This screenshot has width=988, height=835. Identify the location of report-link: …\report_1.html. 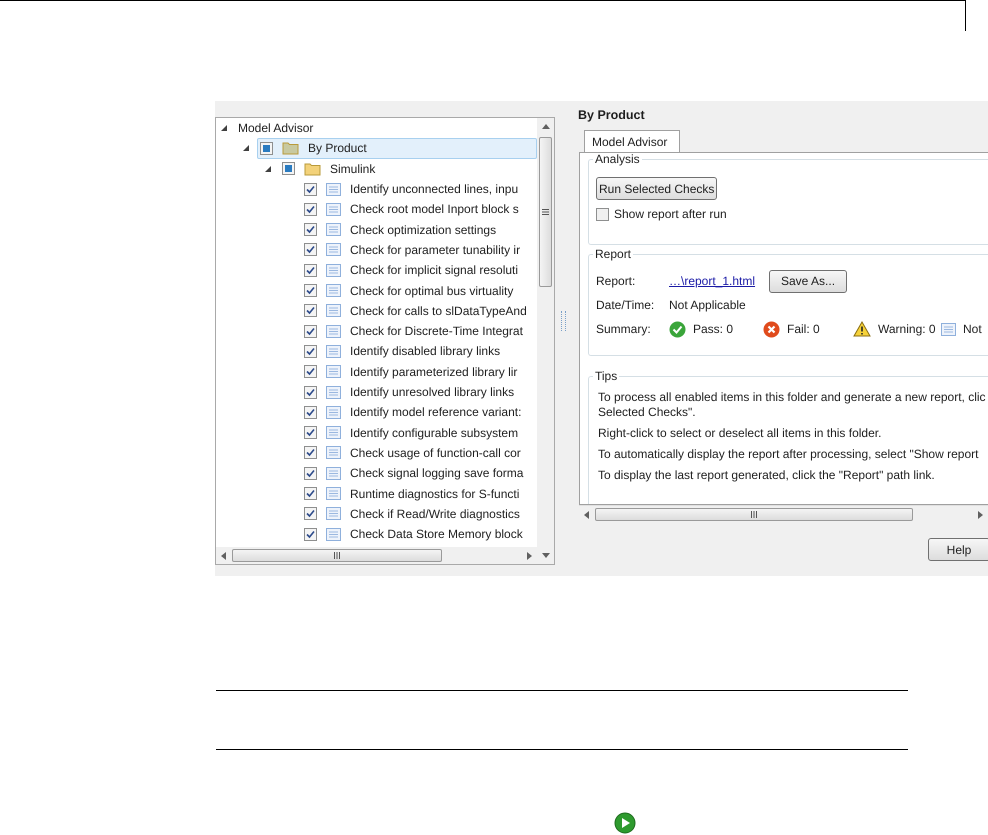
(719, 281).